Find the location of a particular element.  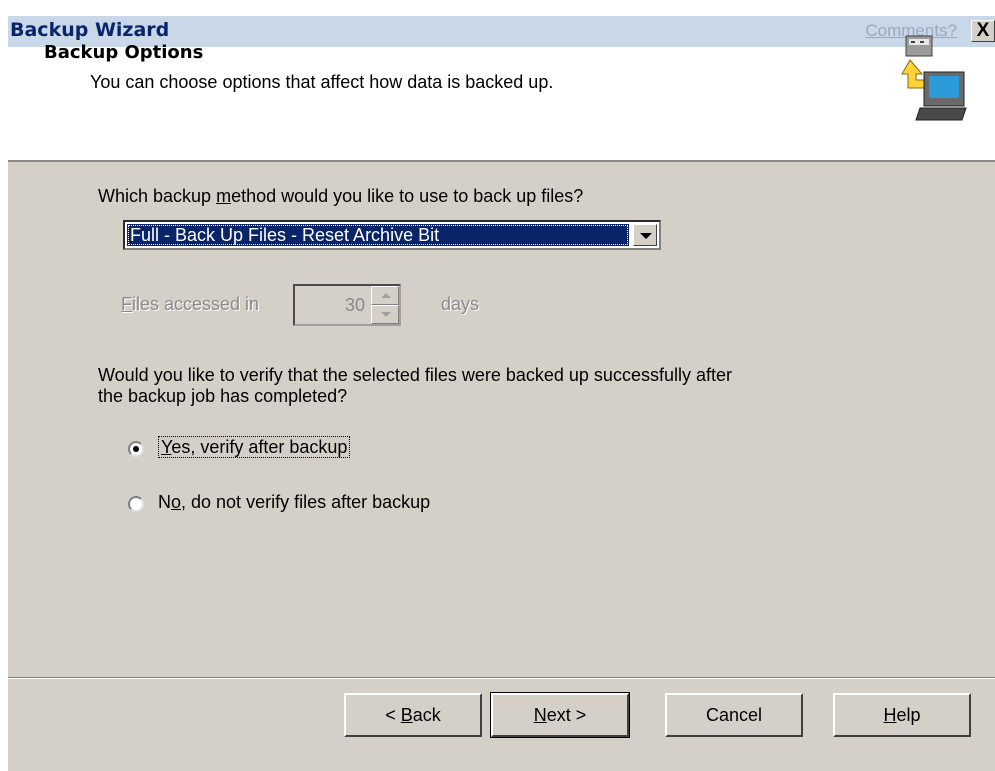

radio-verify-yes-label: Yes, verify after backup is located at coordinates (254, 447).